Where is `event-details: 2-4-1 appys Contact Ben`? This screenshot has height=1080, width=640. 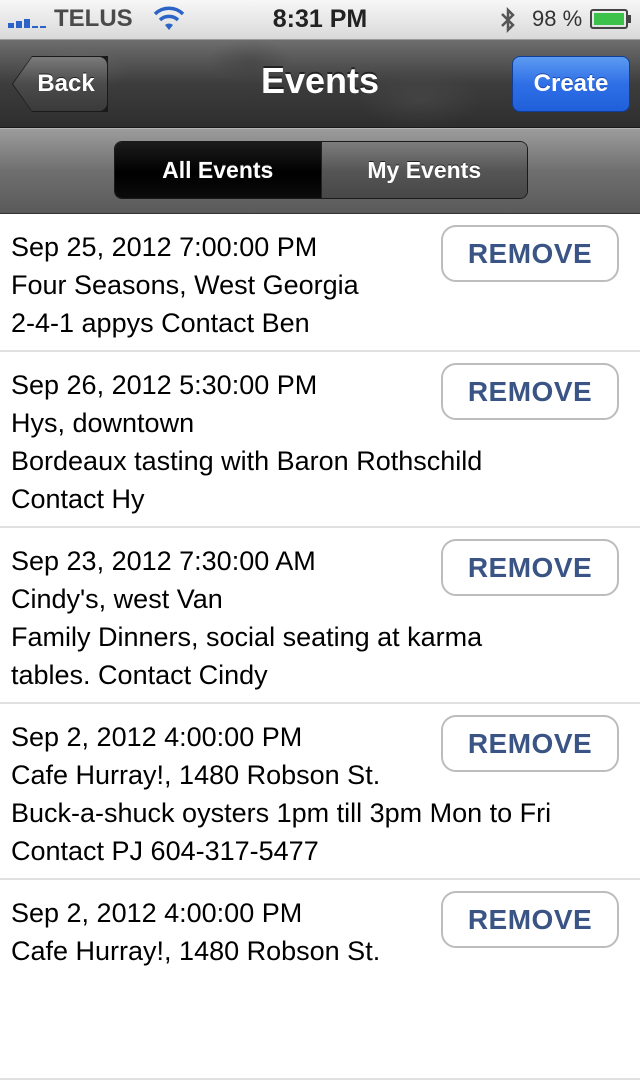
event-details: 2-4-1 appys Contact Ben is located at coordinates (160, 323).